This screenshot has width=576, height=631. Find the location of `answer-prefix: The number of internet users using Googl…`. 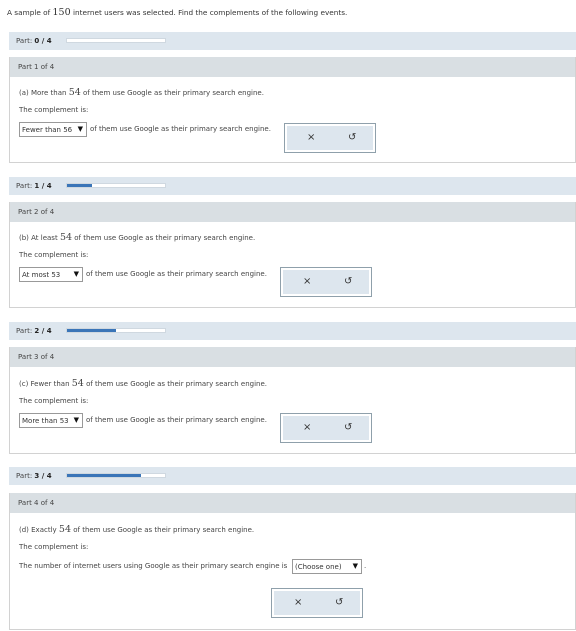

answer-prefix: The number of internet users using Googl… is located at coordinates (153, 566).